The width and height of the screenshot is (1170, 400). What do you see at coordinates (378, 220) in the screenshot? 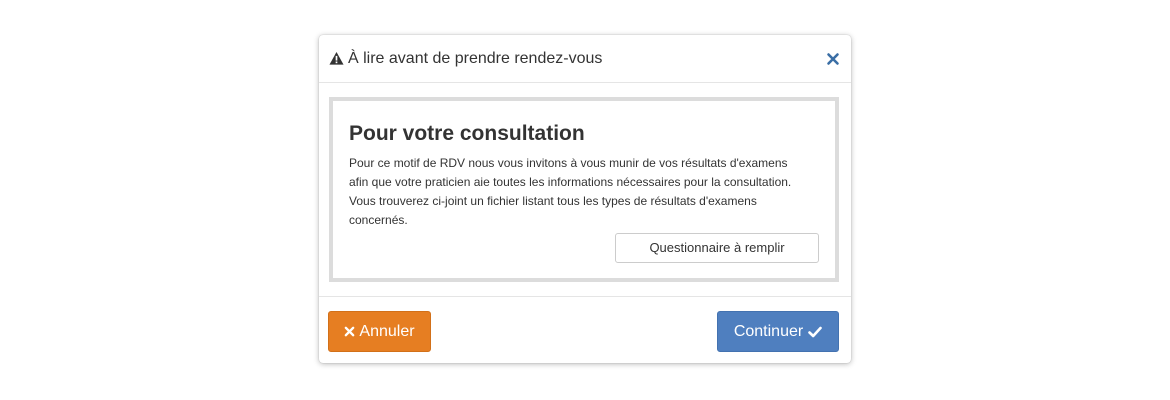
I see `description-line: concernés.` at bounding box center [378, 220].